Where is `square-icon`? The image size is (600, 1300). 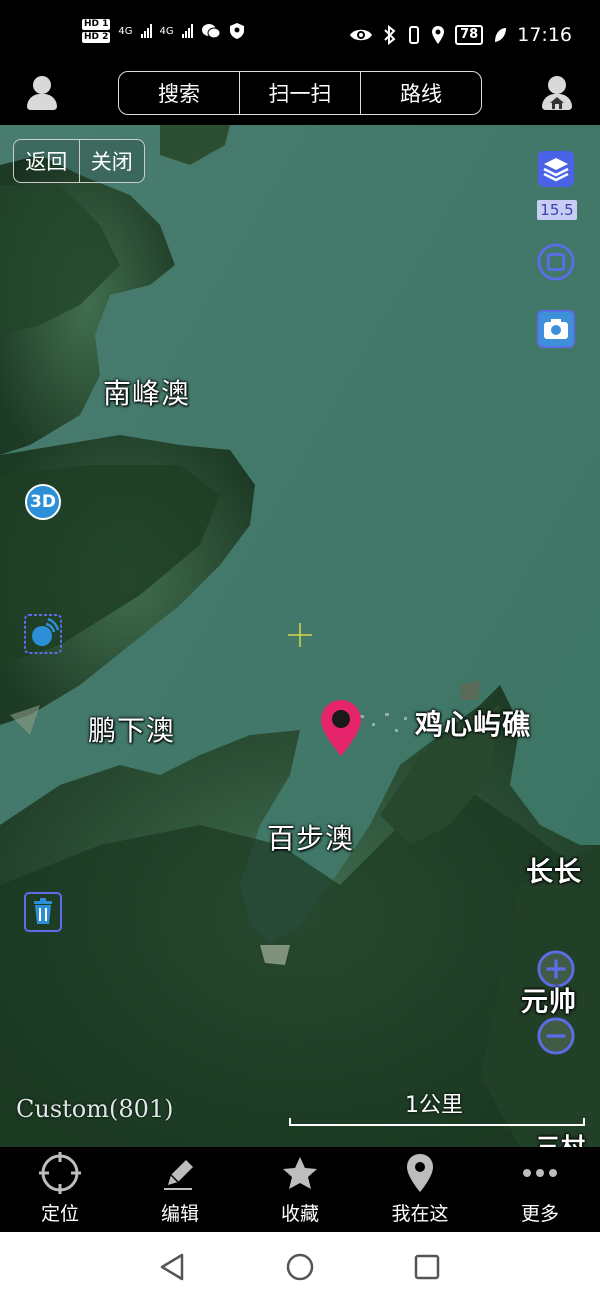 square-icon is located at coordinates (556, 262).